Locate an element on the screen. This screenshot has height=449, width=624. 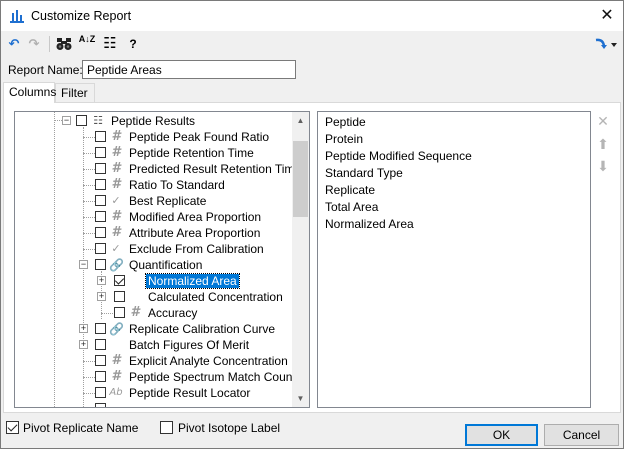
choose-columns-button: ☷ is located at coordinates (110, 44).